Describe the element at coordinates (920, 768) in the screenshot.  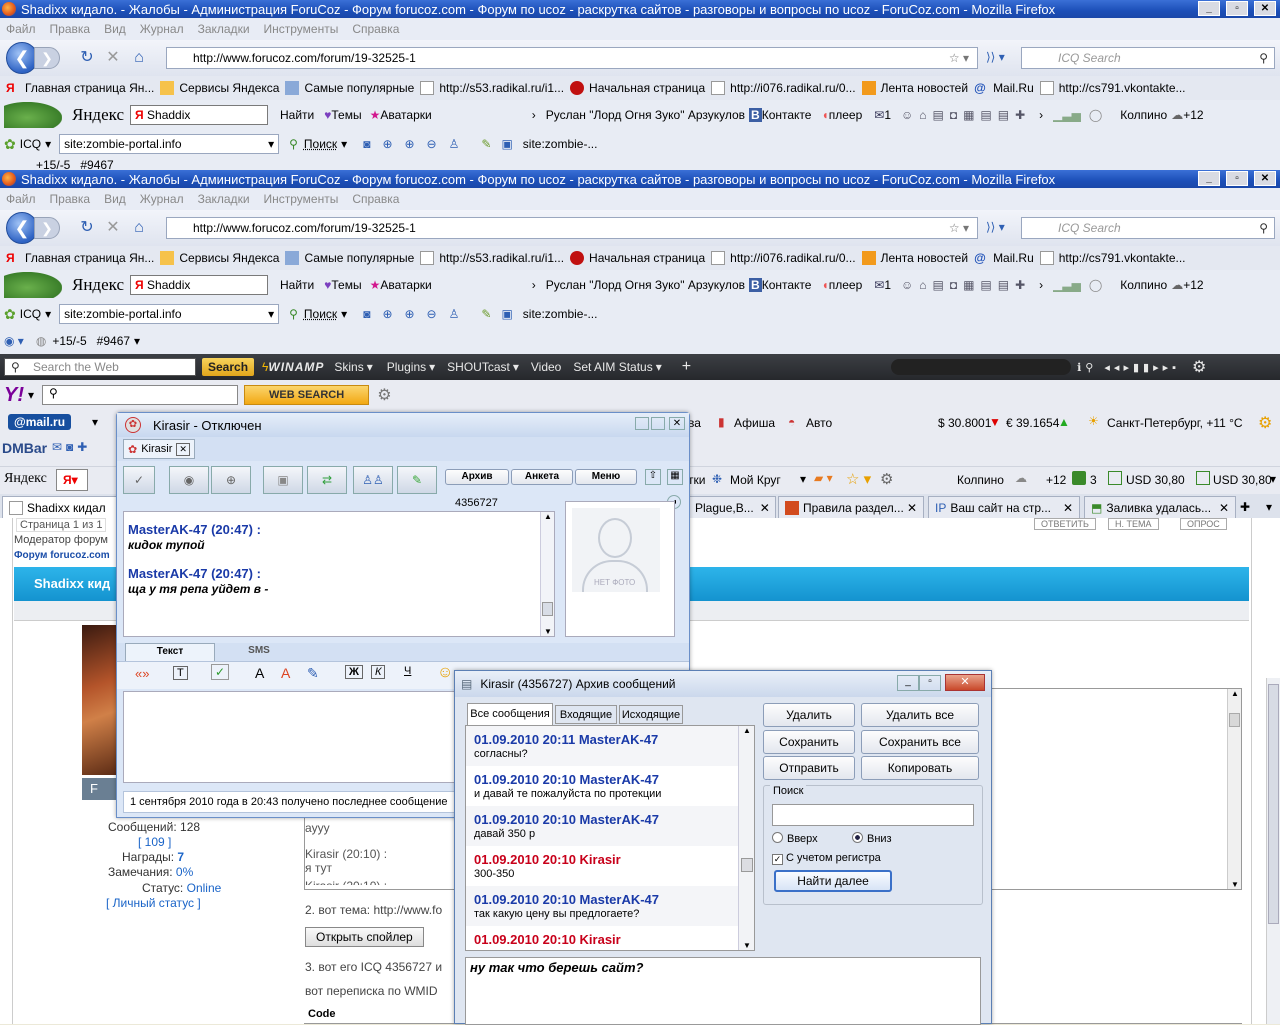
I see `copy-button: Копировать` at that location.